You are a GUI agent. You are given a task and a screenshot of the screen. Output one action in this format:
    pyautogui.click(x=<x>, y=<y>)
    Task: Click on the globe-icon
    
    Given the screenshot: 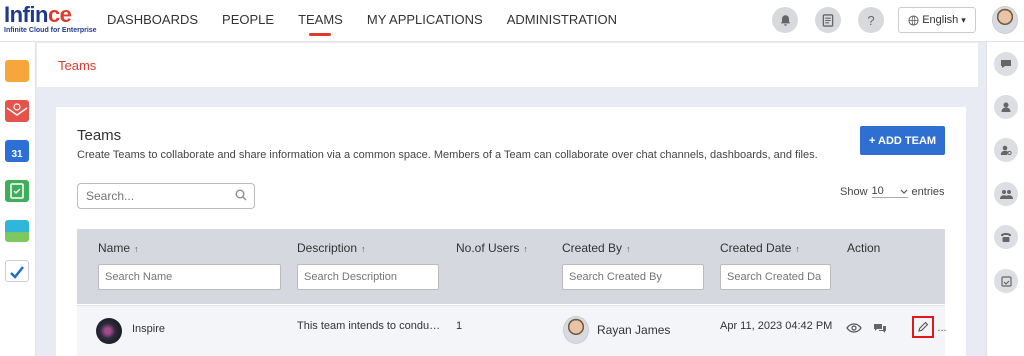 What is the action you would take?
    pyautogui.click(x=913, y=20)
    